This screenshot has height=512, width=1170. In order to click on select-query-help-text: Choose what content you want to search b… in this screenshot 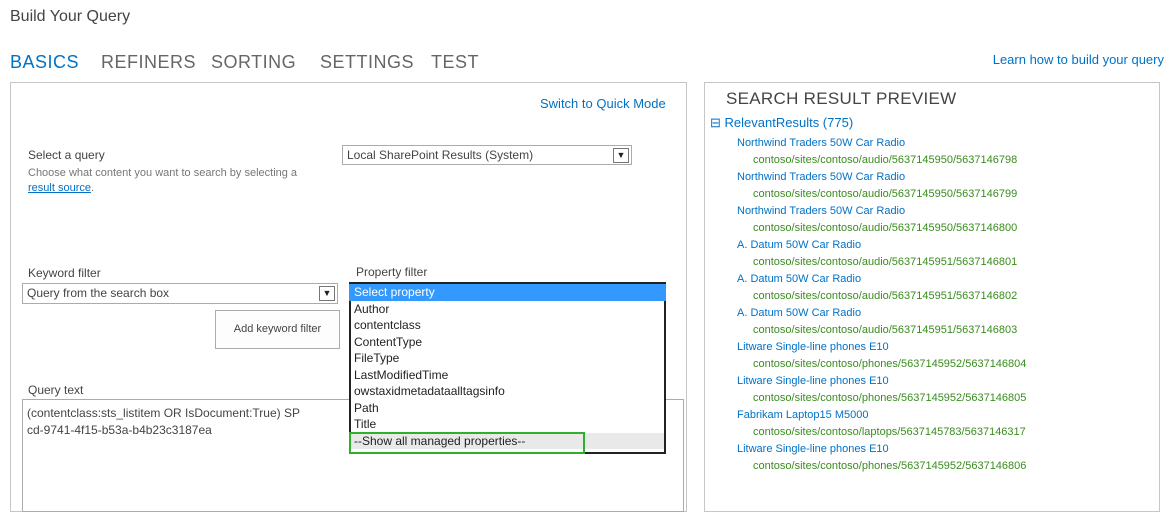, I will do `click(163, 173)`.